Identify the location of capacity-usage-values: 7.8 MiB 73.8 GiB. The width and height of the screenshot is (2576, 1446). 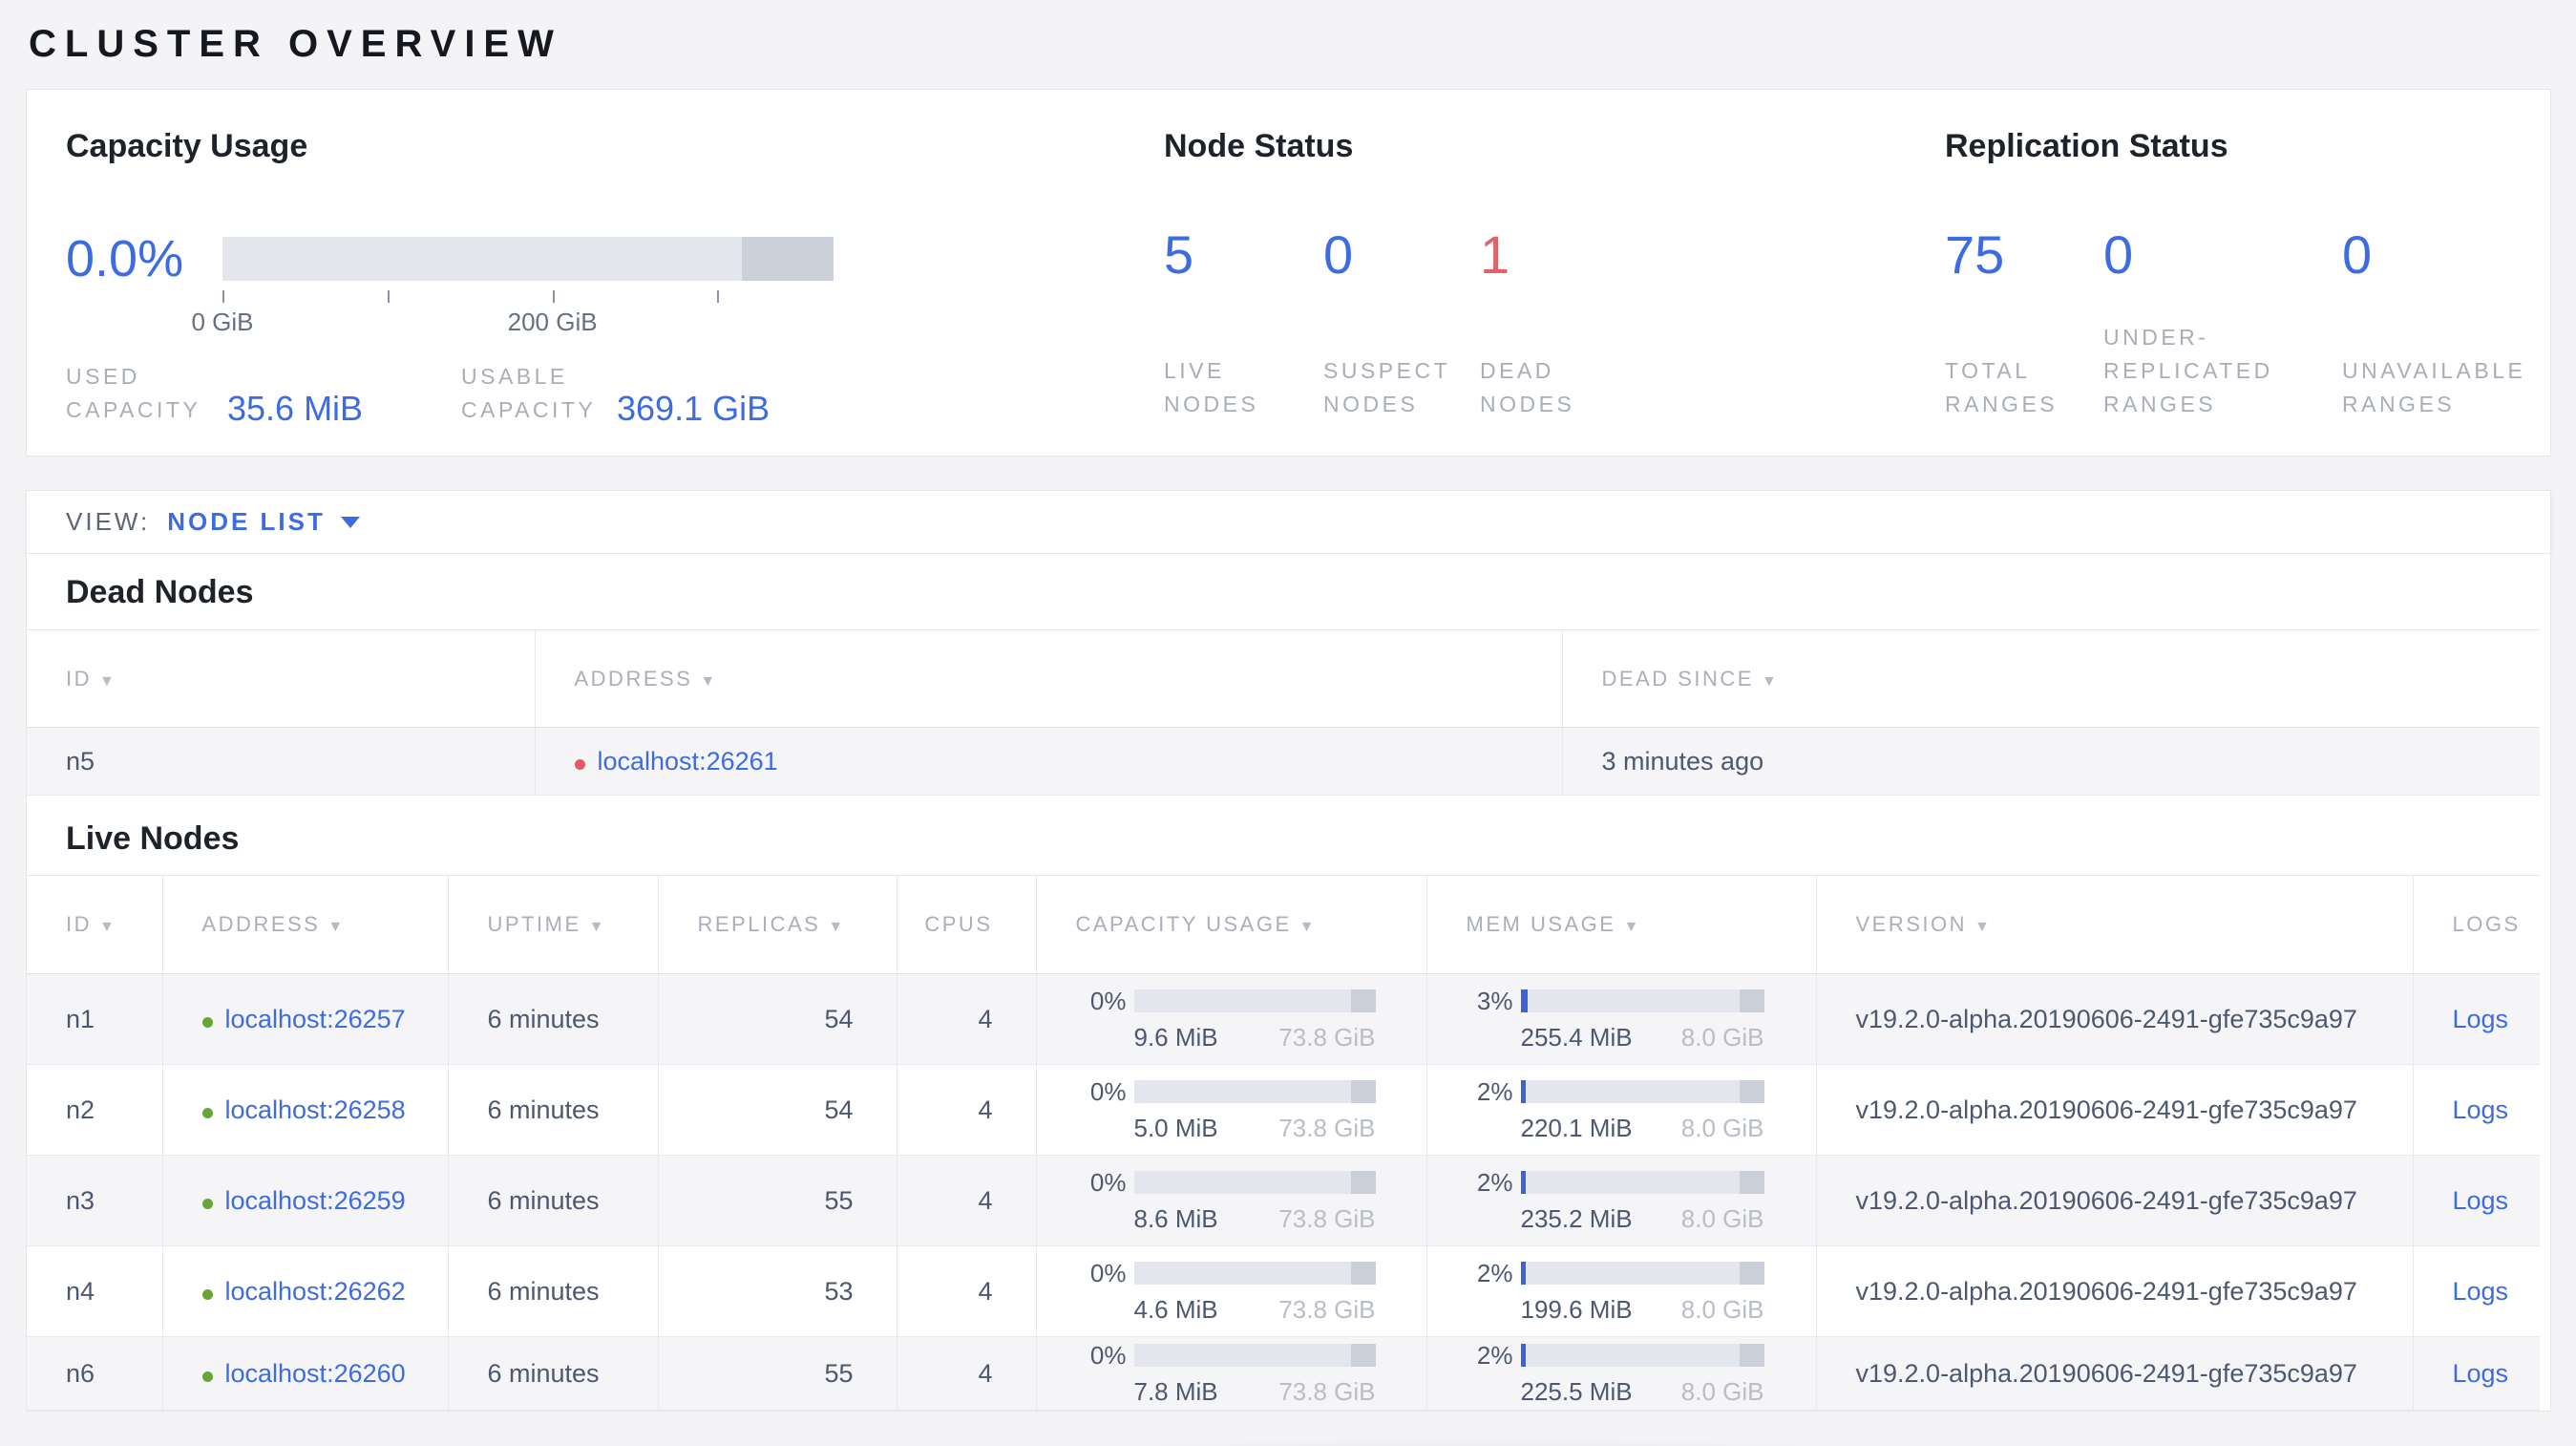
(1255, 1392).